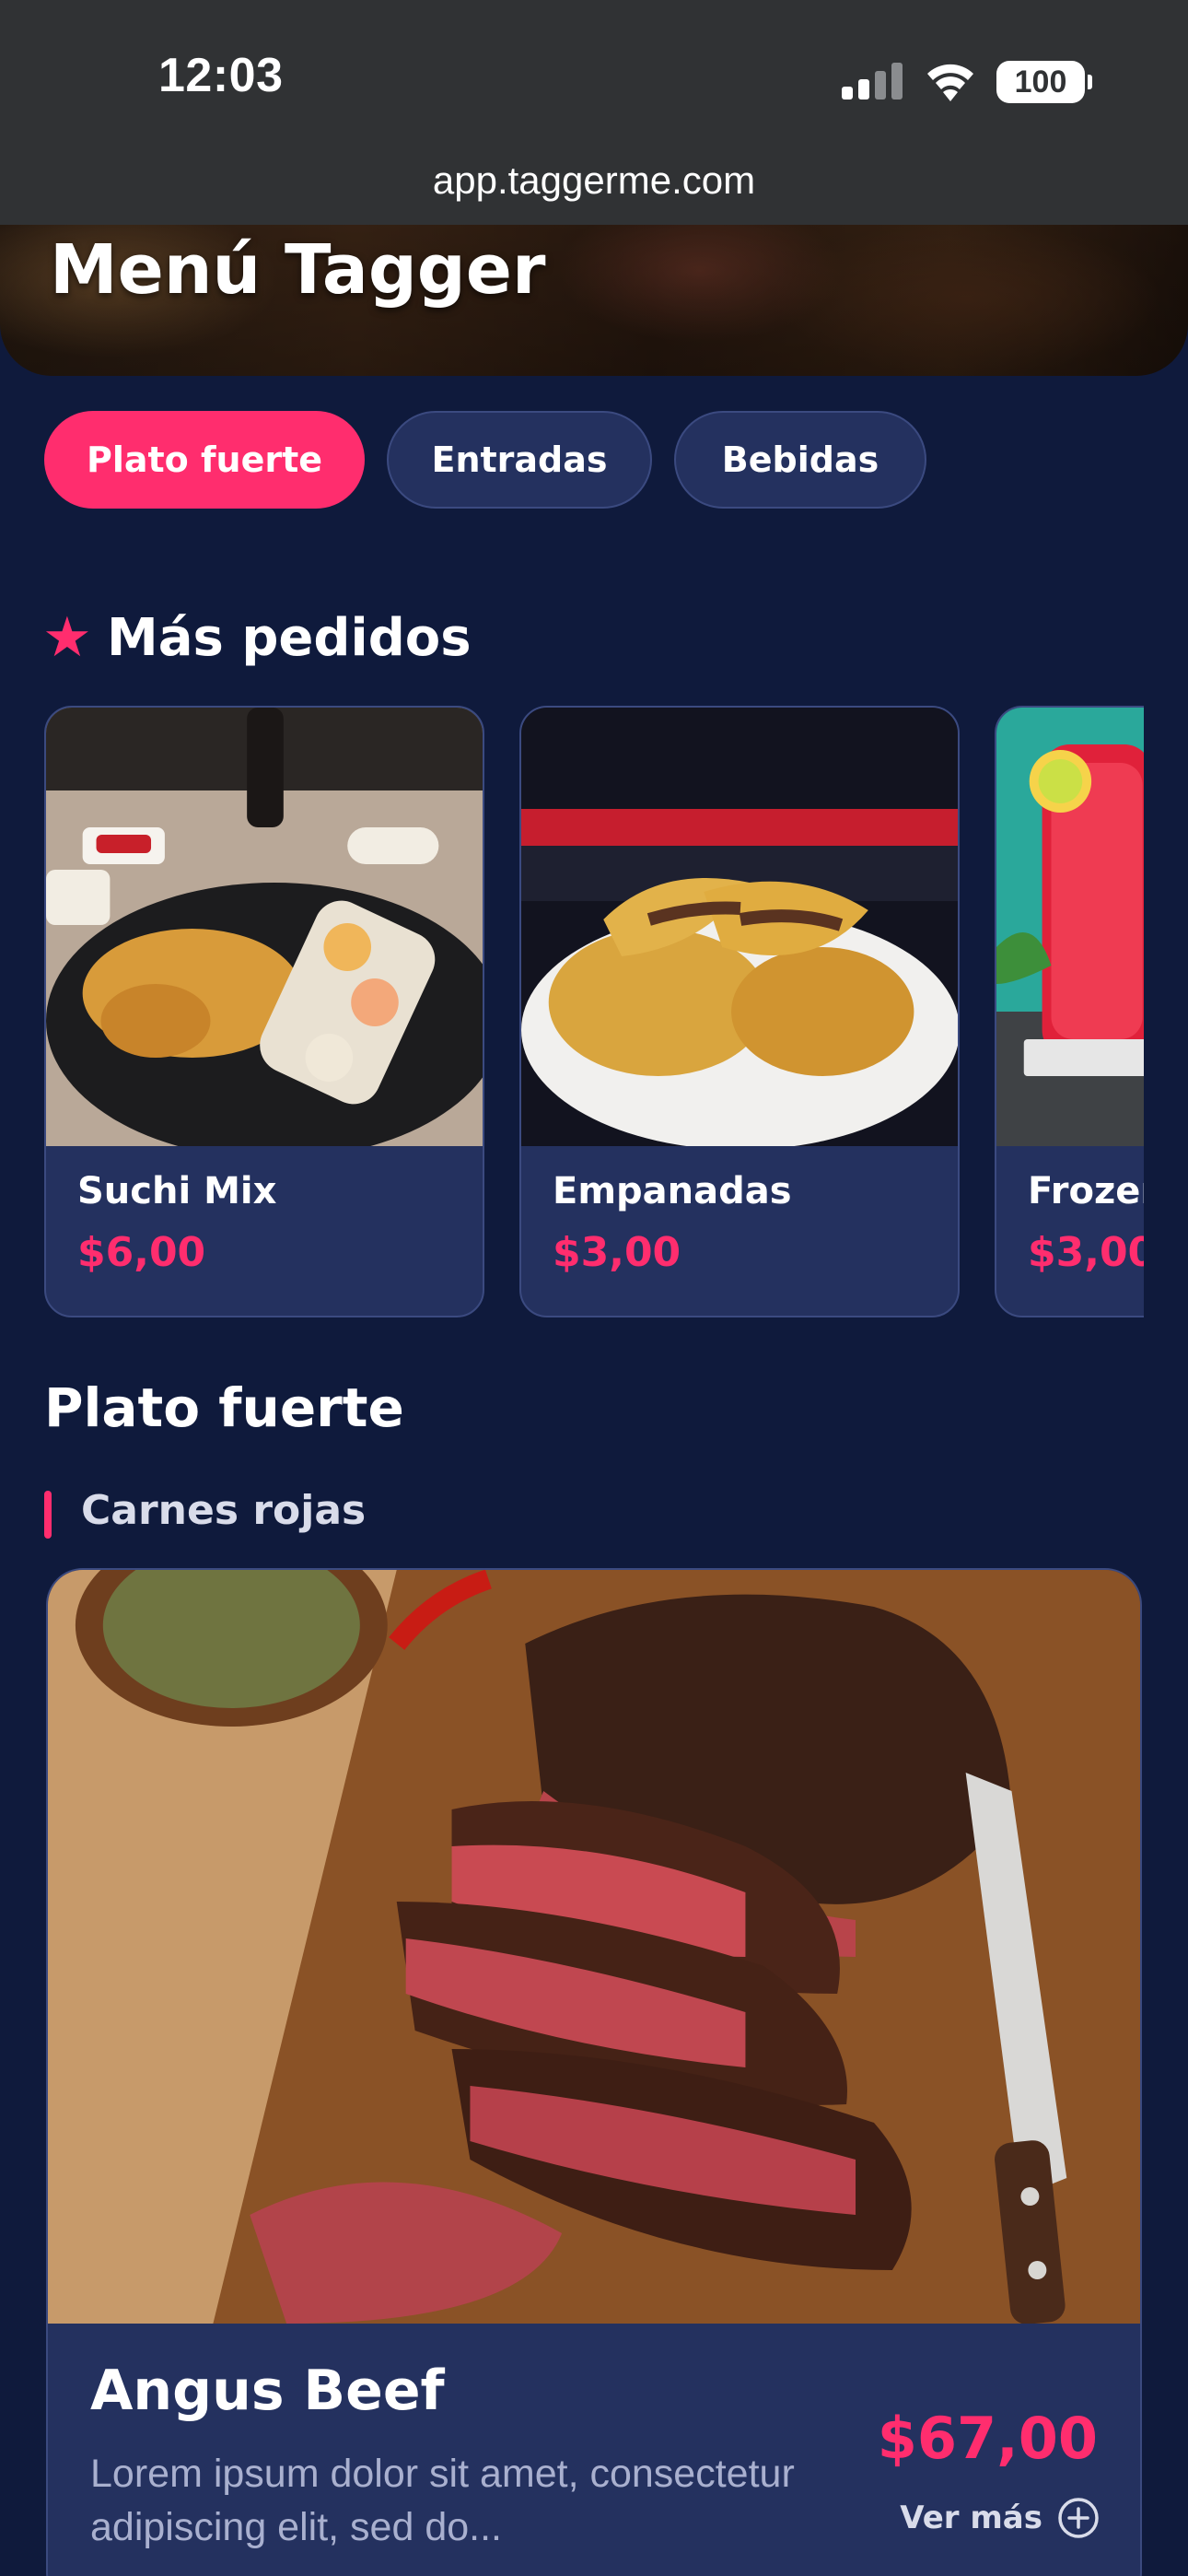 This screenshot has height=2576, width=1188. I want to click on subsection-accent-bar, so click(48, 1515).